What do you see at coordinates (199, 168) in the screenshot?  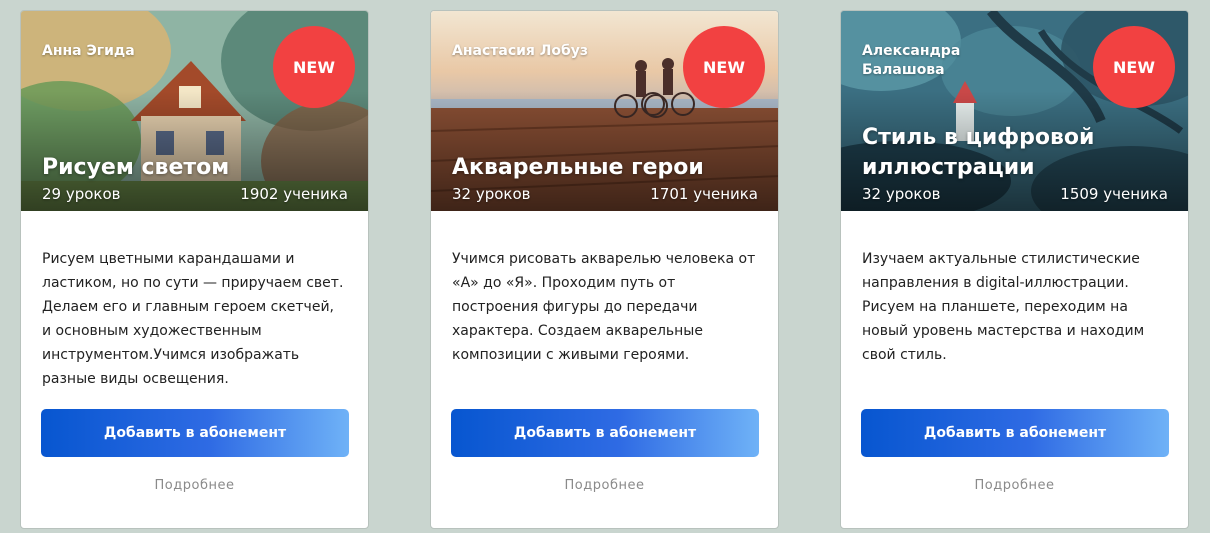 I see `course-title: Рисуем светом` at bounding box center [199, 168].